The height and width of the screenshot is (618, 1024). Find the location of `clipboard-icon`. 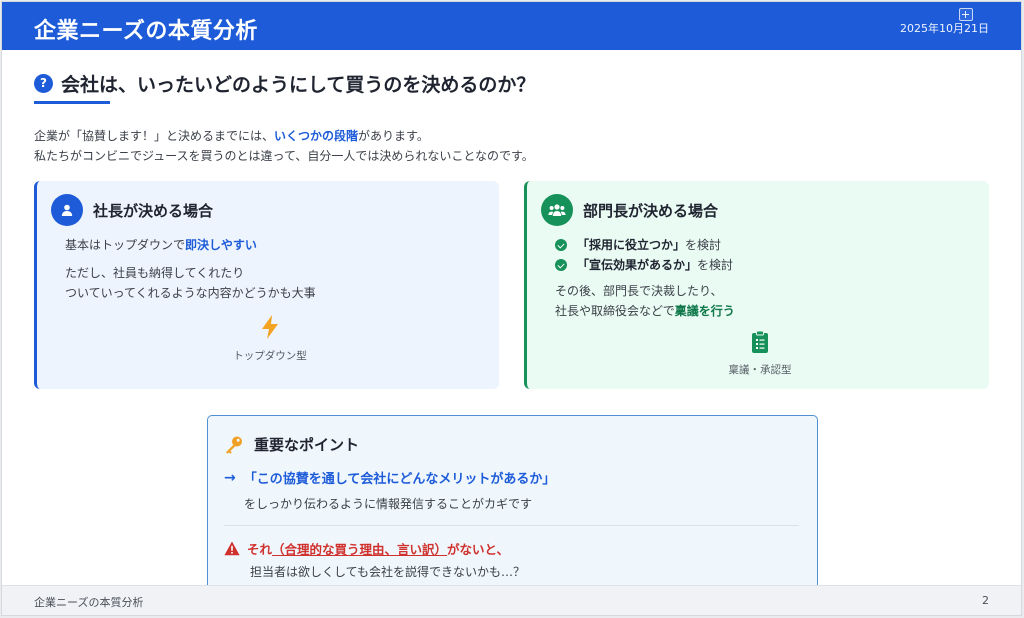

clipboard-icon is located at coordinates (760, 341).